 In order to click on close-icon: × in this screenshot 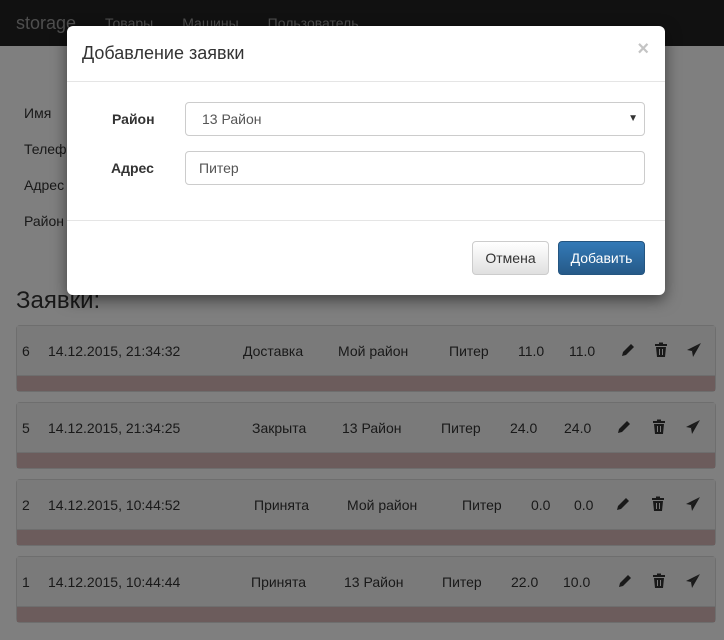, I will do `click(643, 49)`.